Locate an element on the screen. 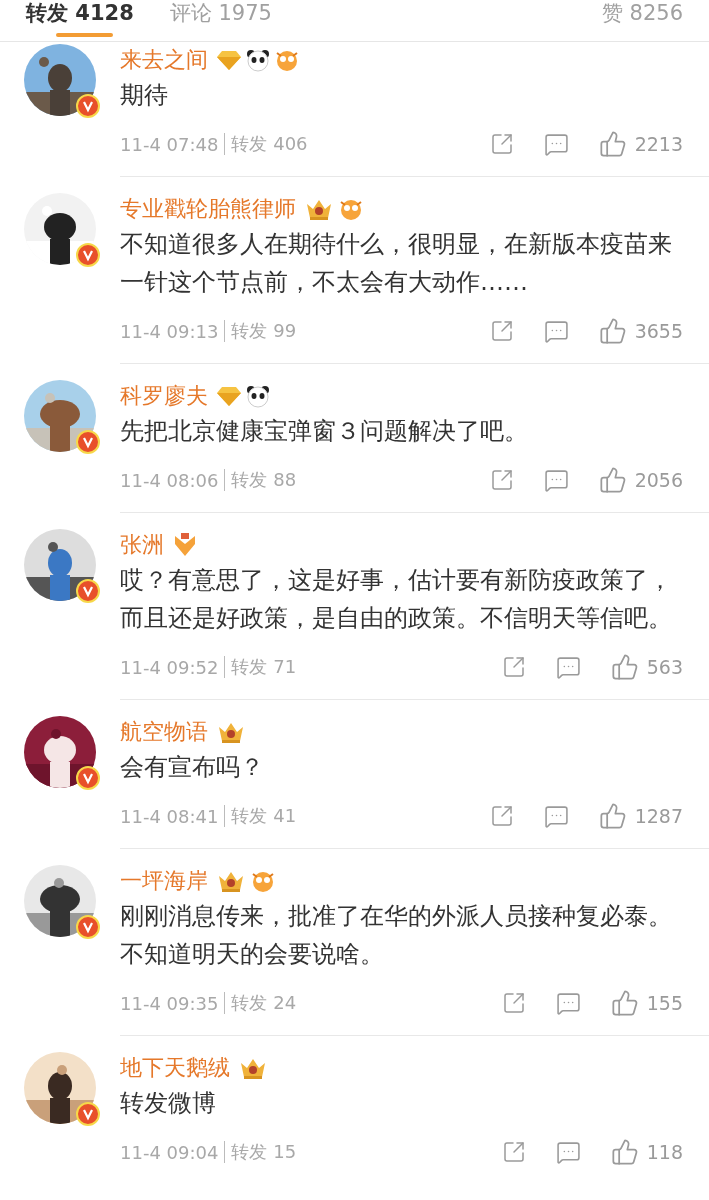 The height and width of the screenshot is (1200, 709). timestamp: 11-4 09:52 is located at coordinates (169, 667).